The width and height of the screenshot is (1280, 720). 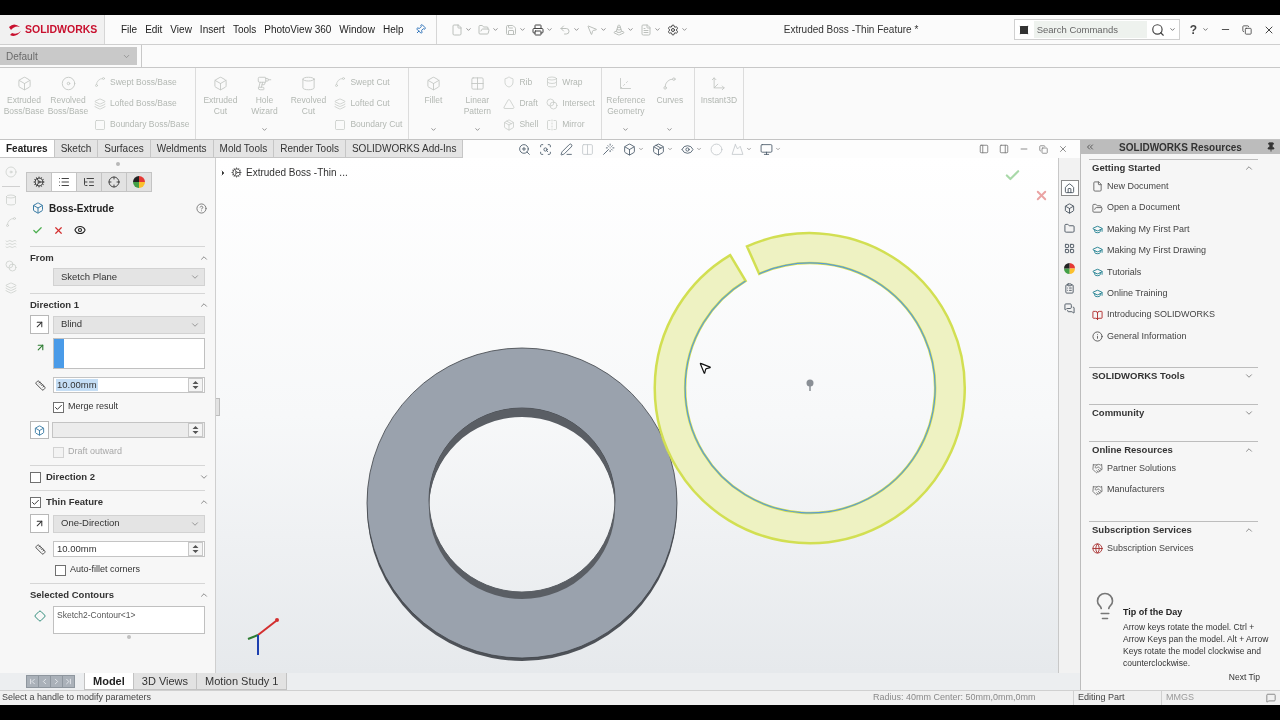 I want to click on collapse-icon, so click(x=1090, y=147).